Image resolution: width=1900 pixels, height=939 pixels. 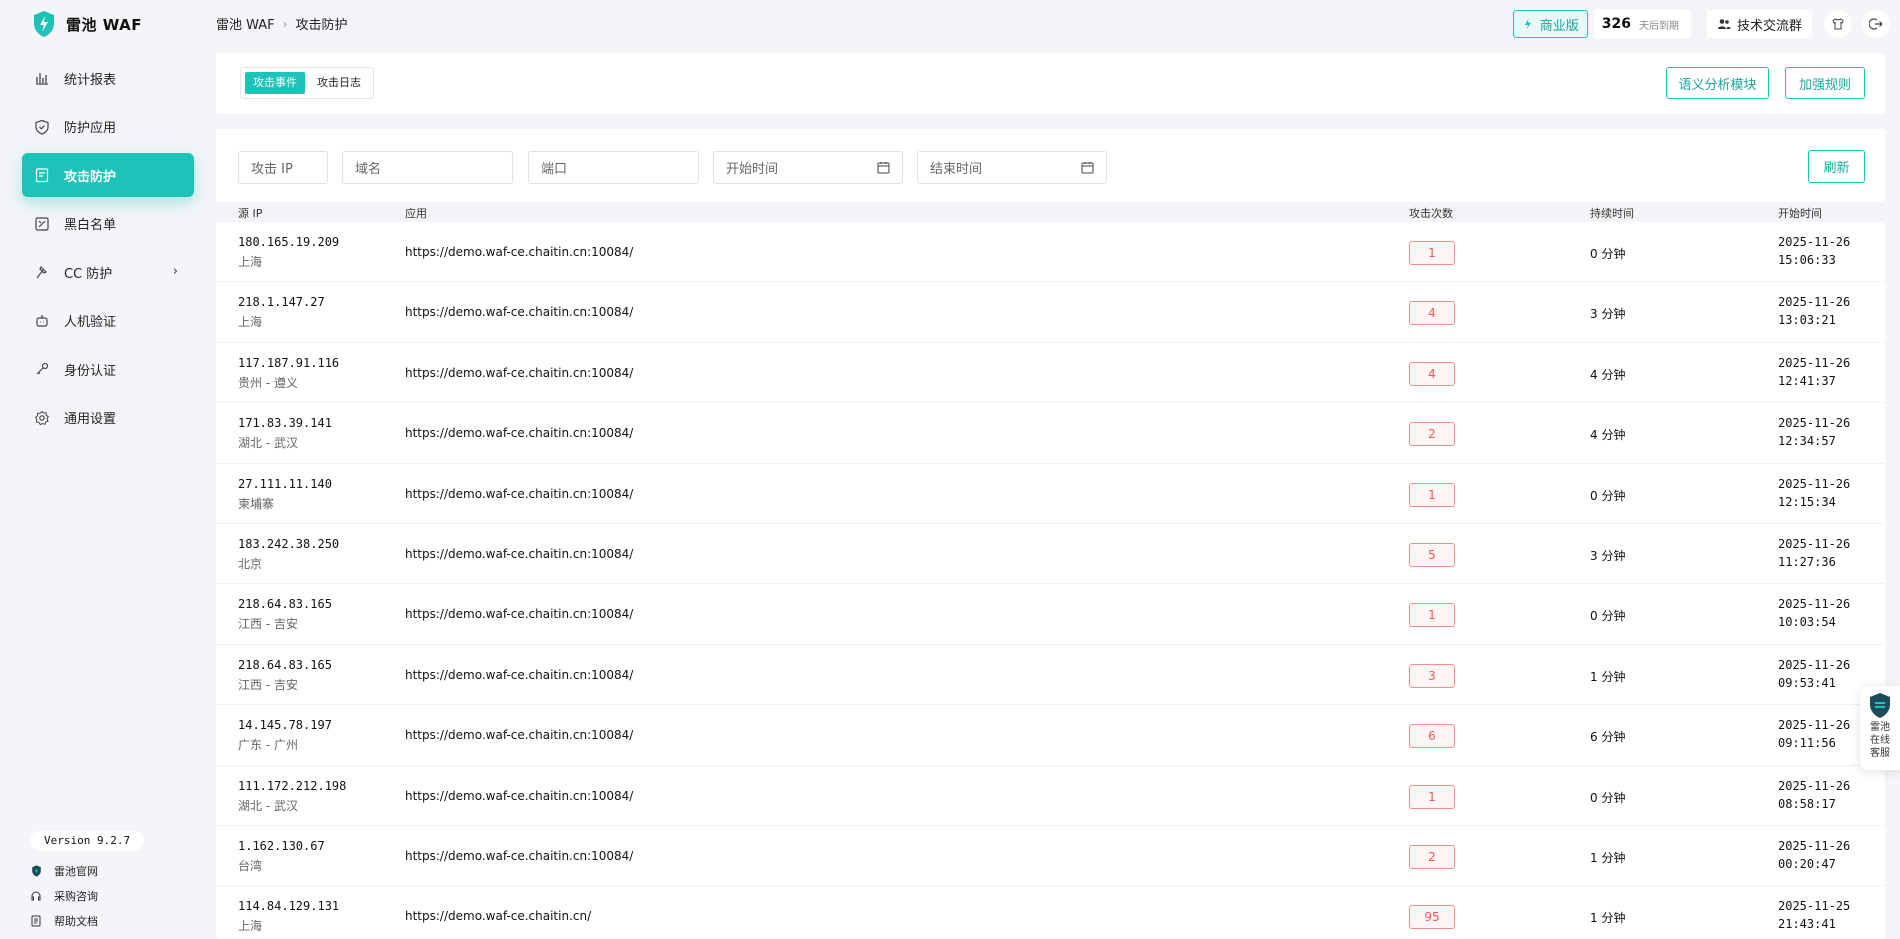 I want to click on edition-badge: 商业版, so click(x=1550, y=24).